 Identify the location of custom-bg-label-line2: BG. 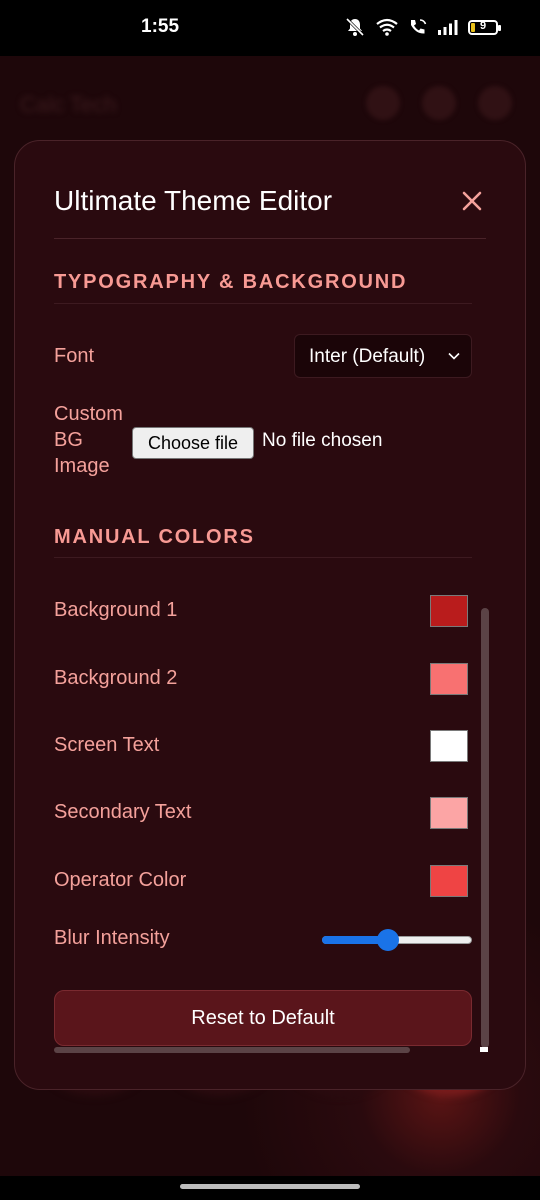
(68, 440).